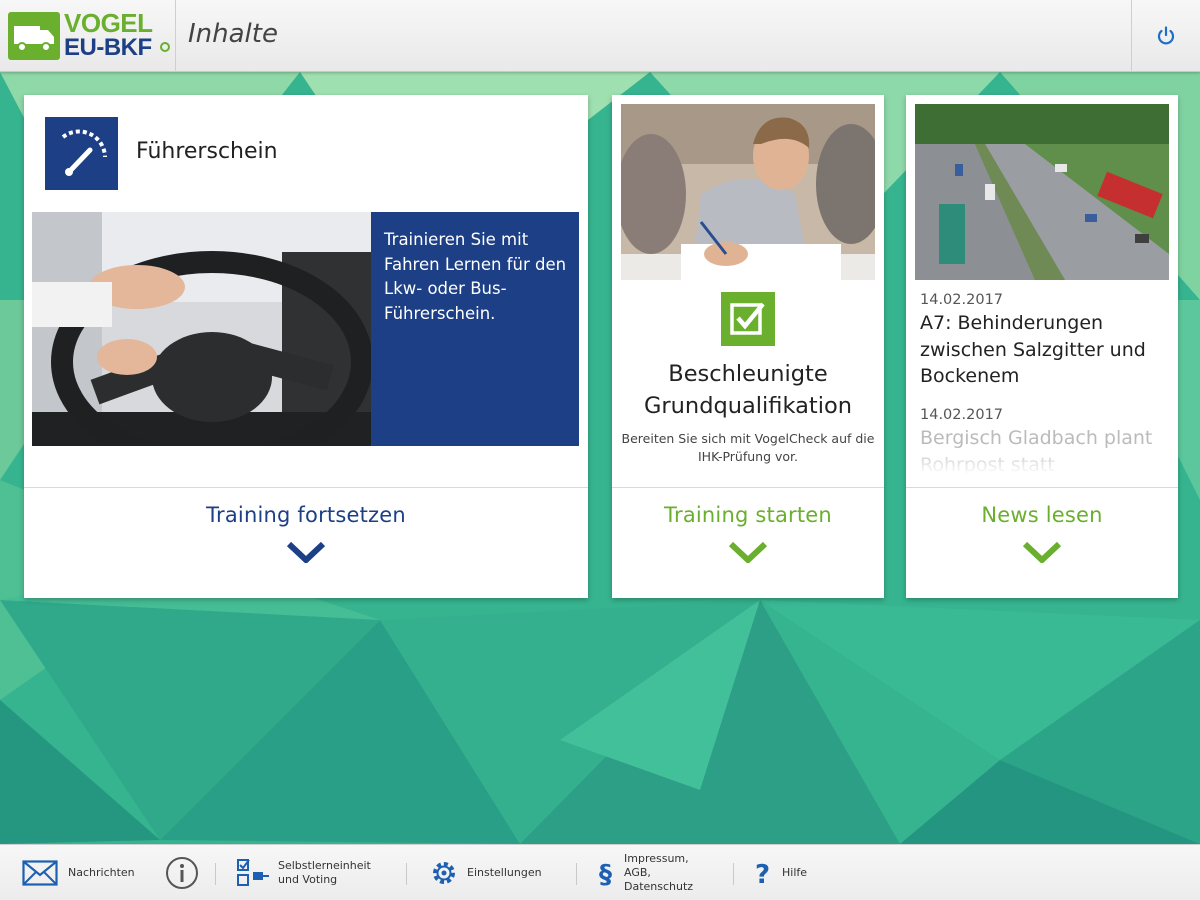 The image size is (1200, 900). I want to click on selbstlerneinheit-button: Selbstlerneinheit und Voting, so click(311, 872).